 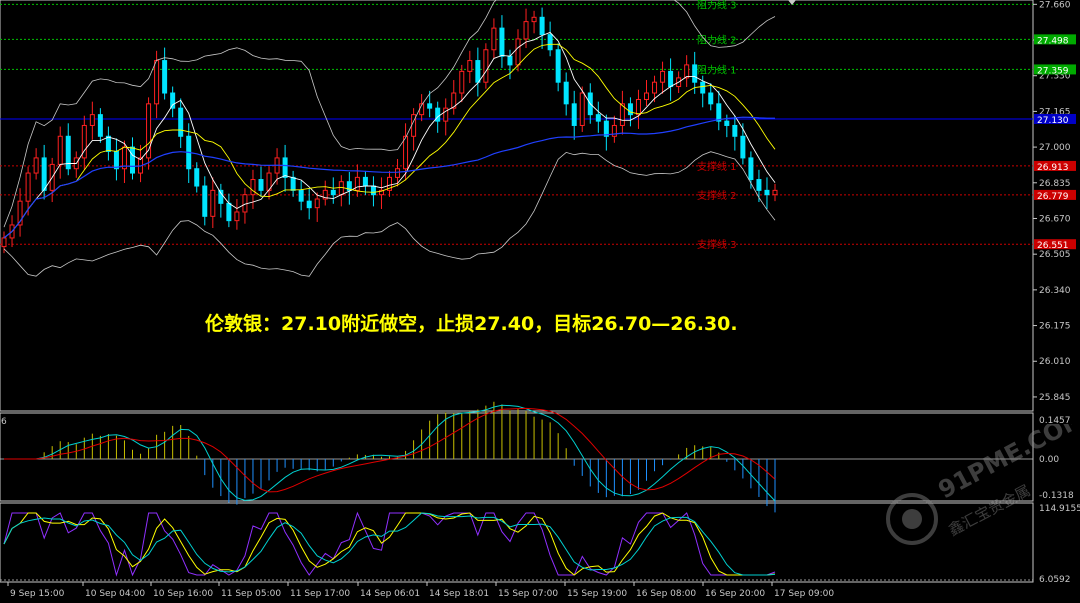 What do you see at coordinates (115, 594) in the screenshot?
I see `x-tick-label: 10 Sep 04:00` at bounding box center [115, 594].